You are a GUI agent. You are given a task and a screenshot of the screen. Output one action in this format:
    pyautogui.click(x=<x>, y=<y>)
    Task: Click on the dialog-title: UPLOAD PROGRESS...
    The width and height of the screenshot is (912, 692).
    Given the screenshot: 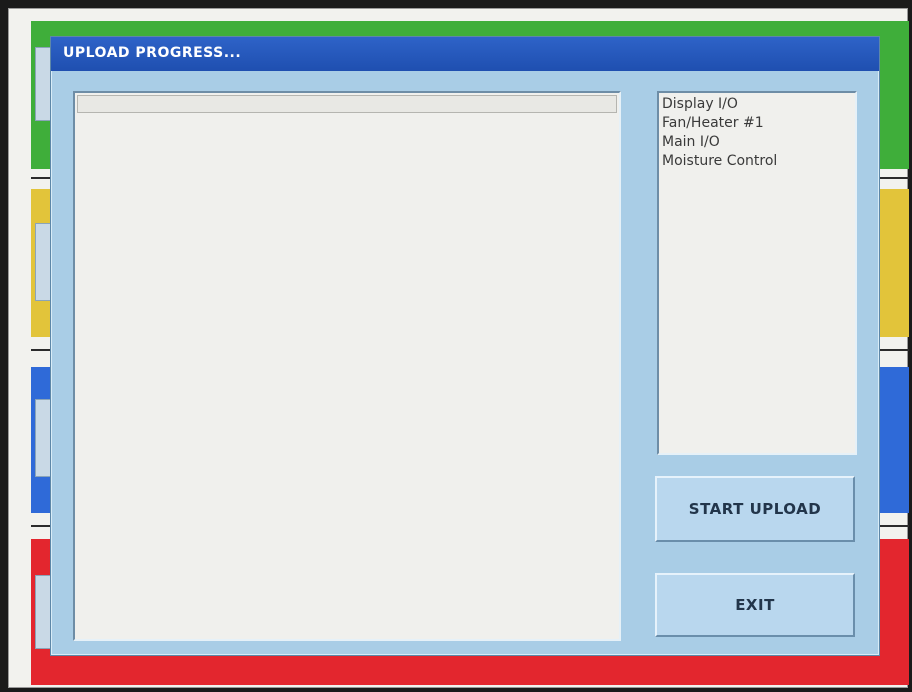 What is the action you would take?
    pyautogui.click(x=152, y=53)
    